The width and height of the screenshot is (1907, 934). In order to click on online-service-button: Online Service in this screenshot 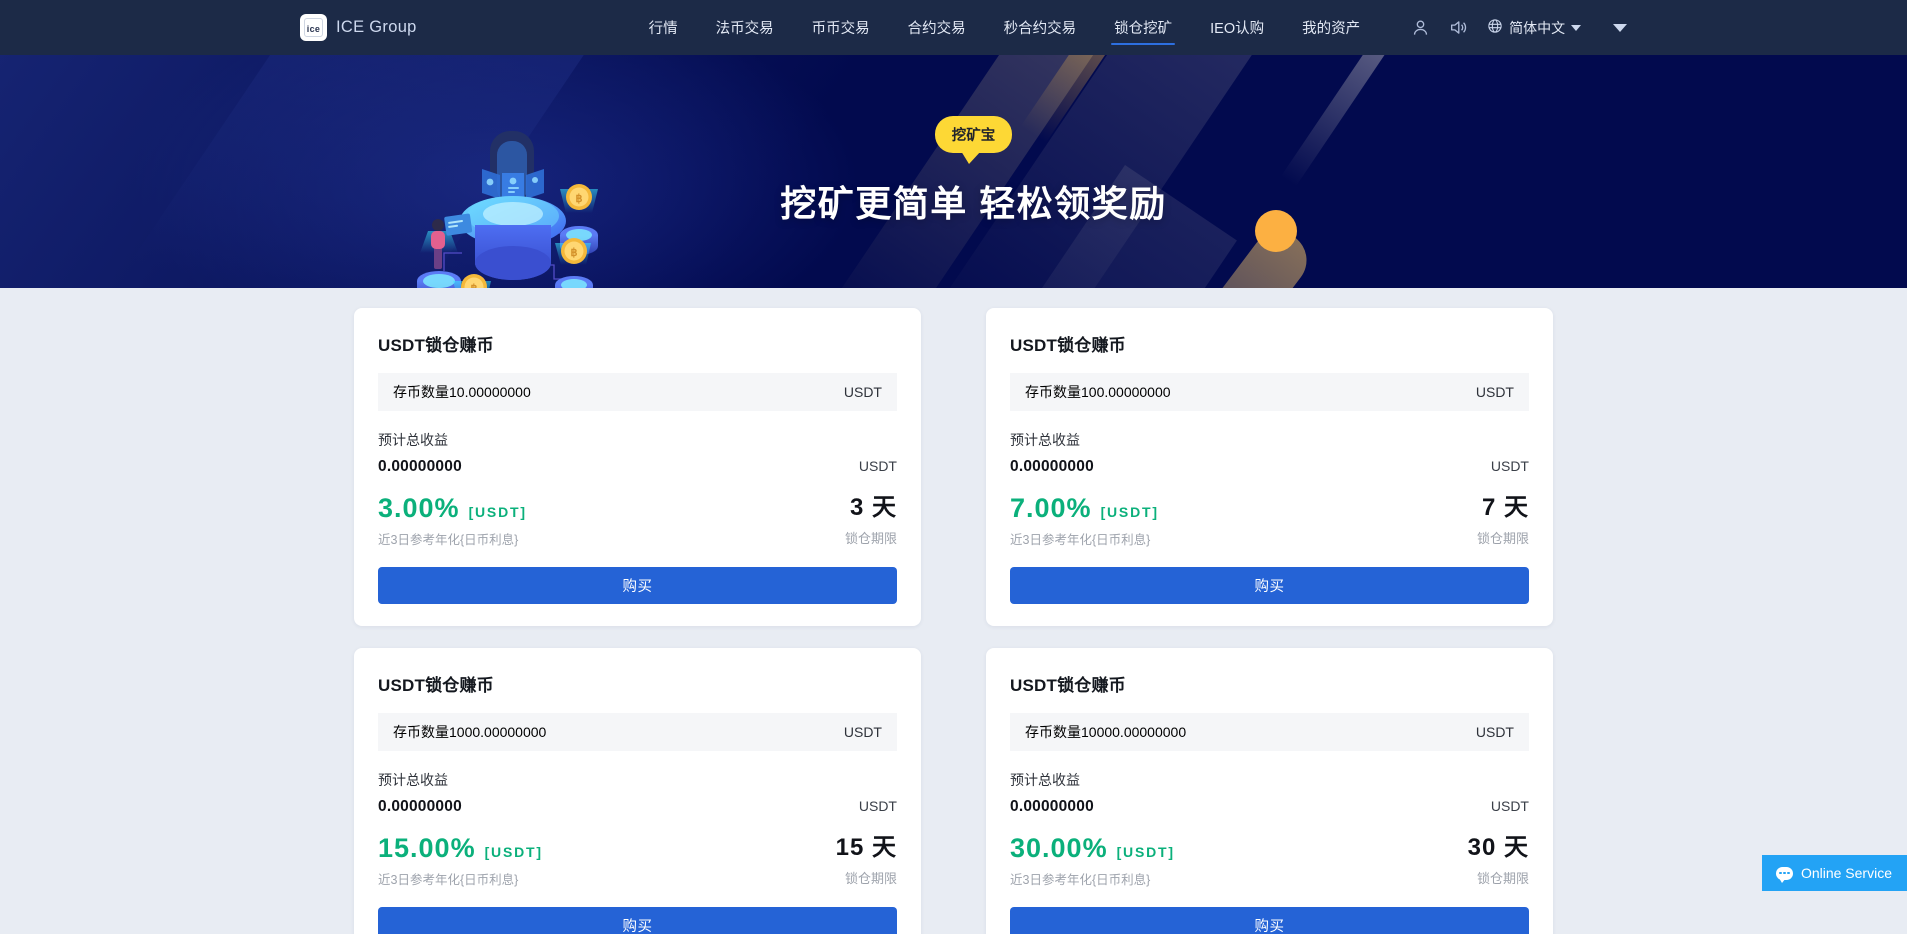, I will do `click(1834, 873)`.